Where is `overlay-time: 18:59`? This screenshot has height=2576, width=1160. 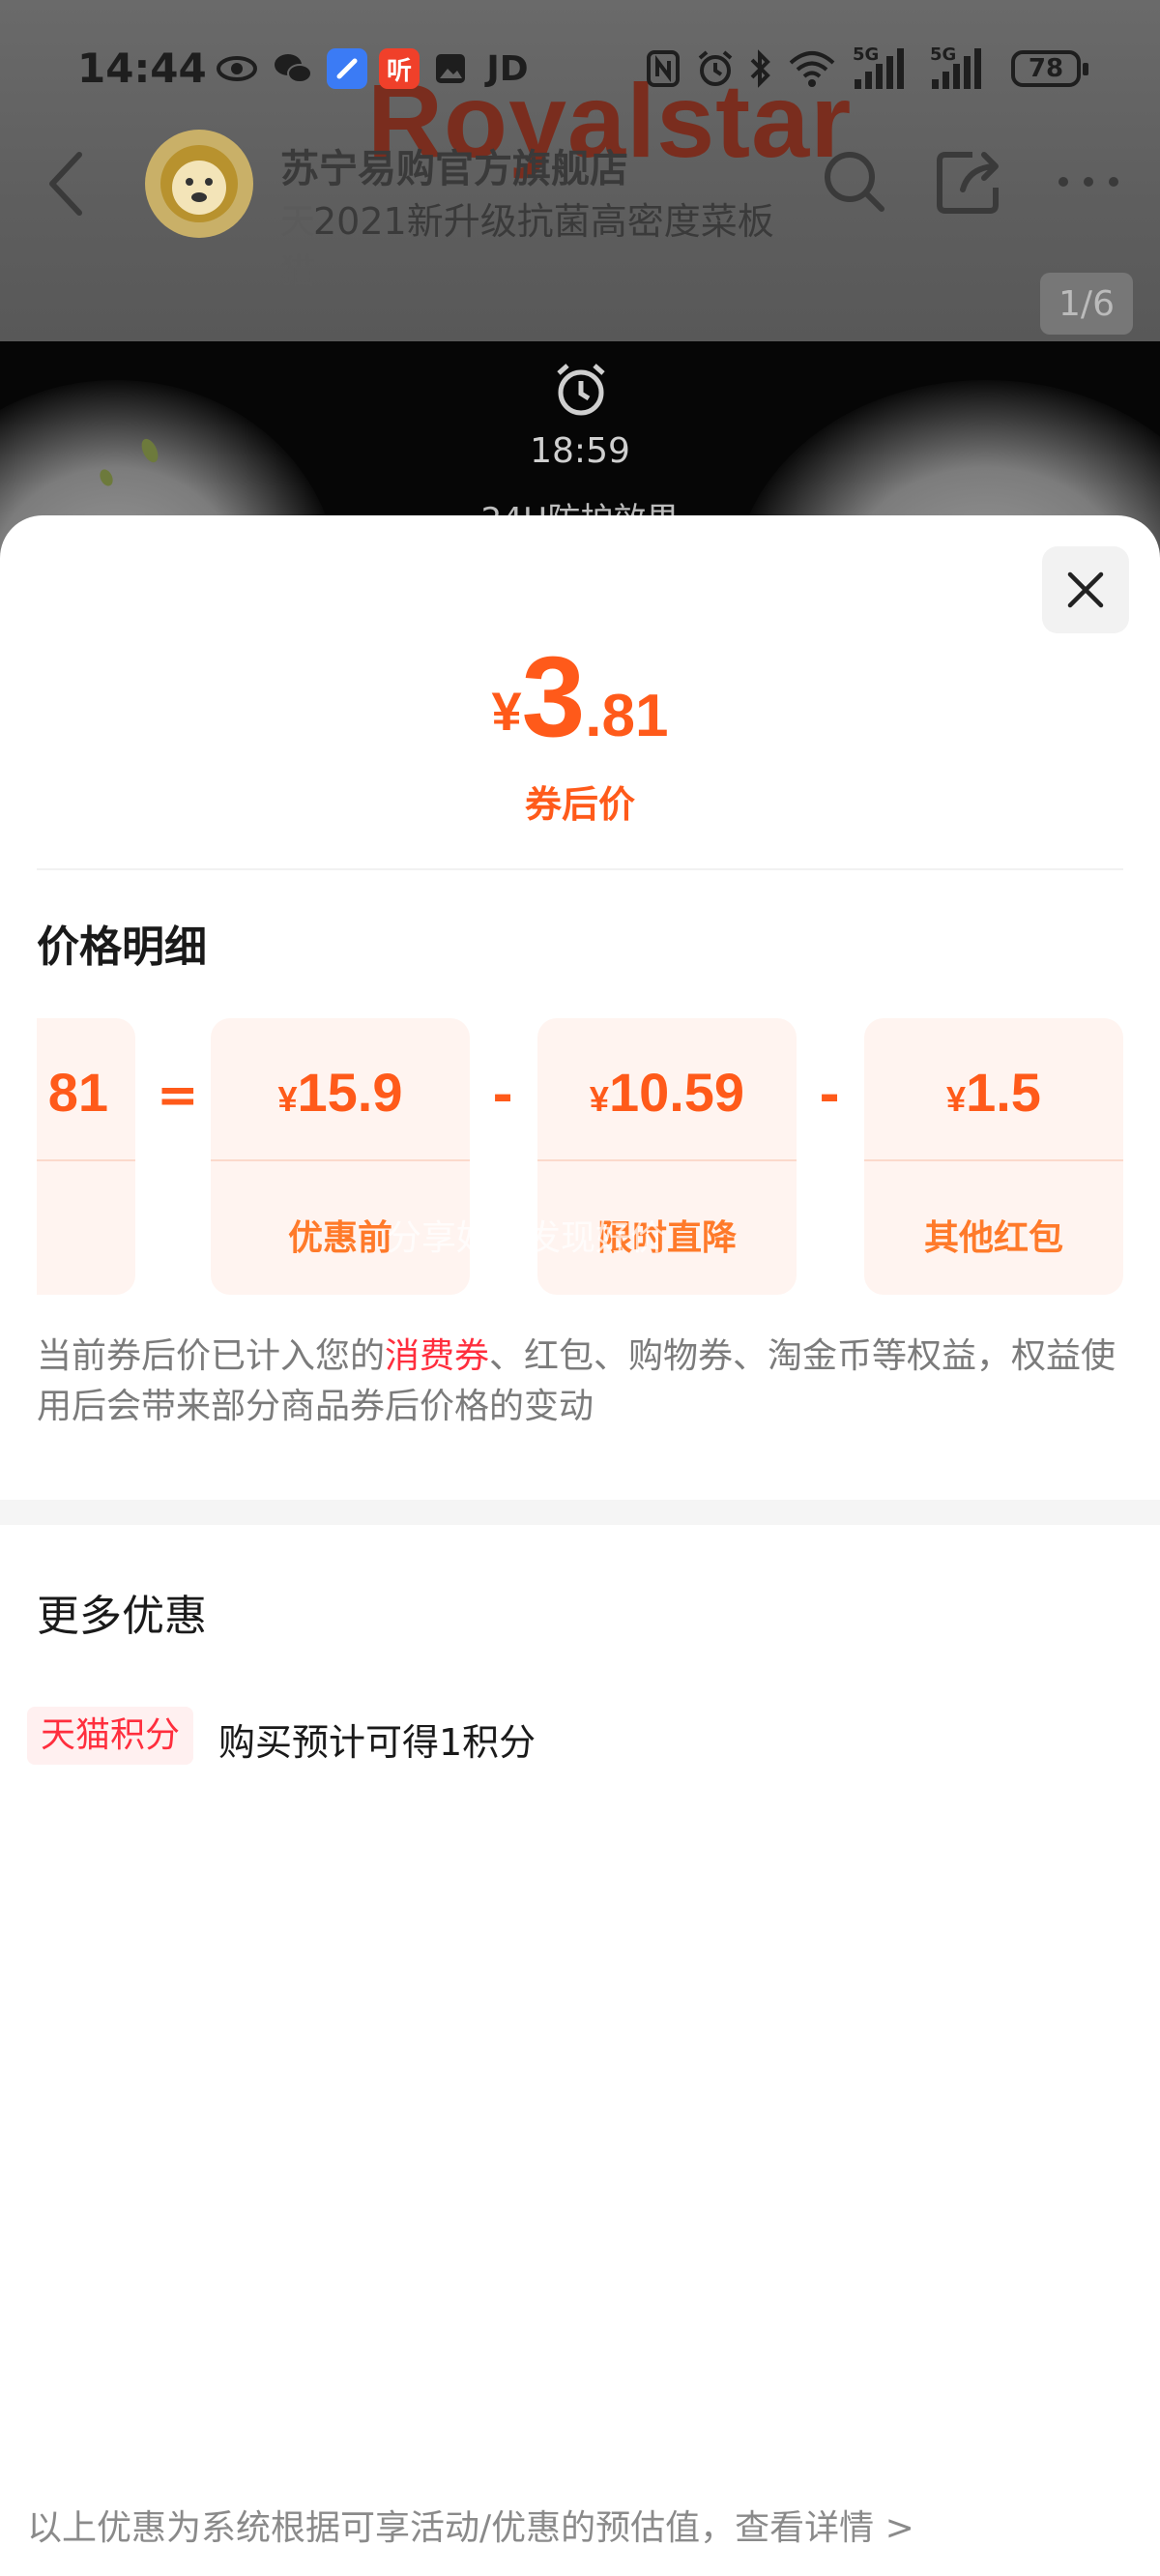 overlay-time: 18:59 is located at coordinates (580, 451).